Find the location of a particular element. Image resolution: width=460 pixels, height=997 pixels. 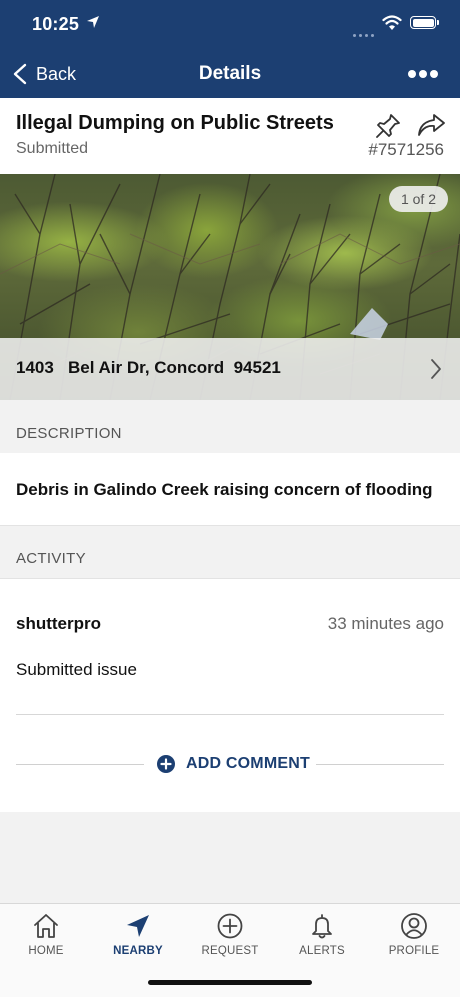

add-comment-button: ADD COMMENT is located at coordinates (233, 764).